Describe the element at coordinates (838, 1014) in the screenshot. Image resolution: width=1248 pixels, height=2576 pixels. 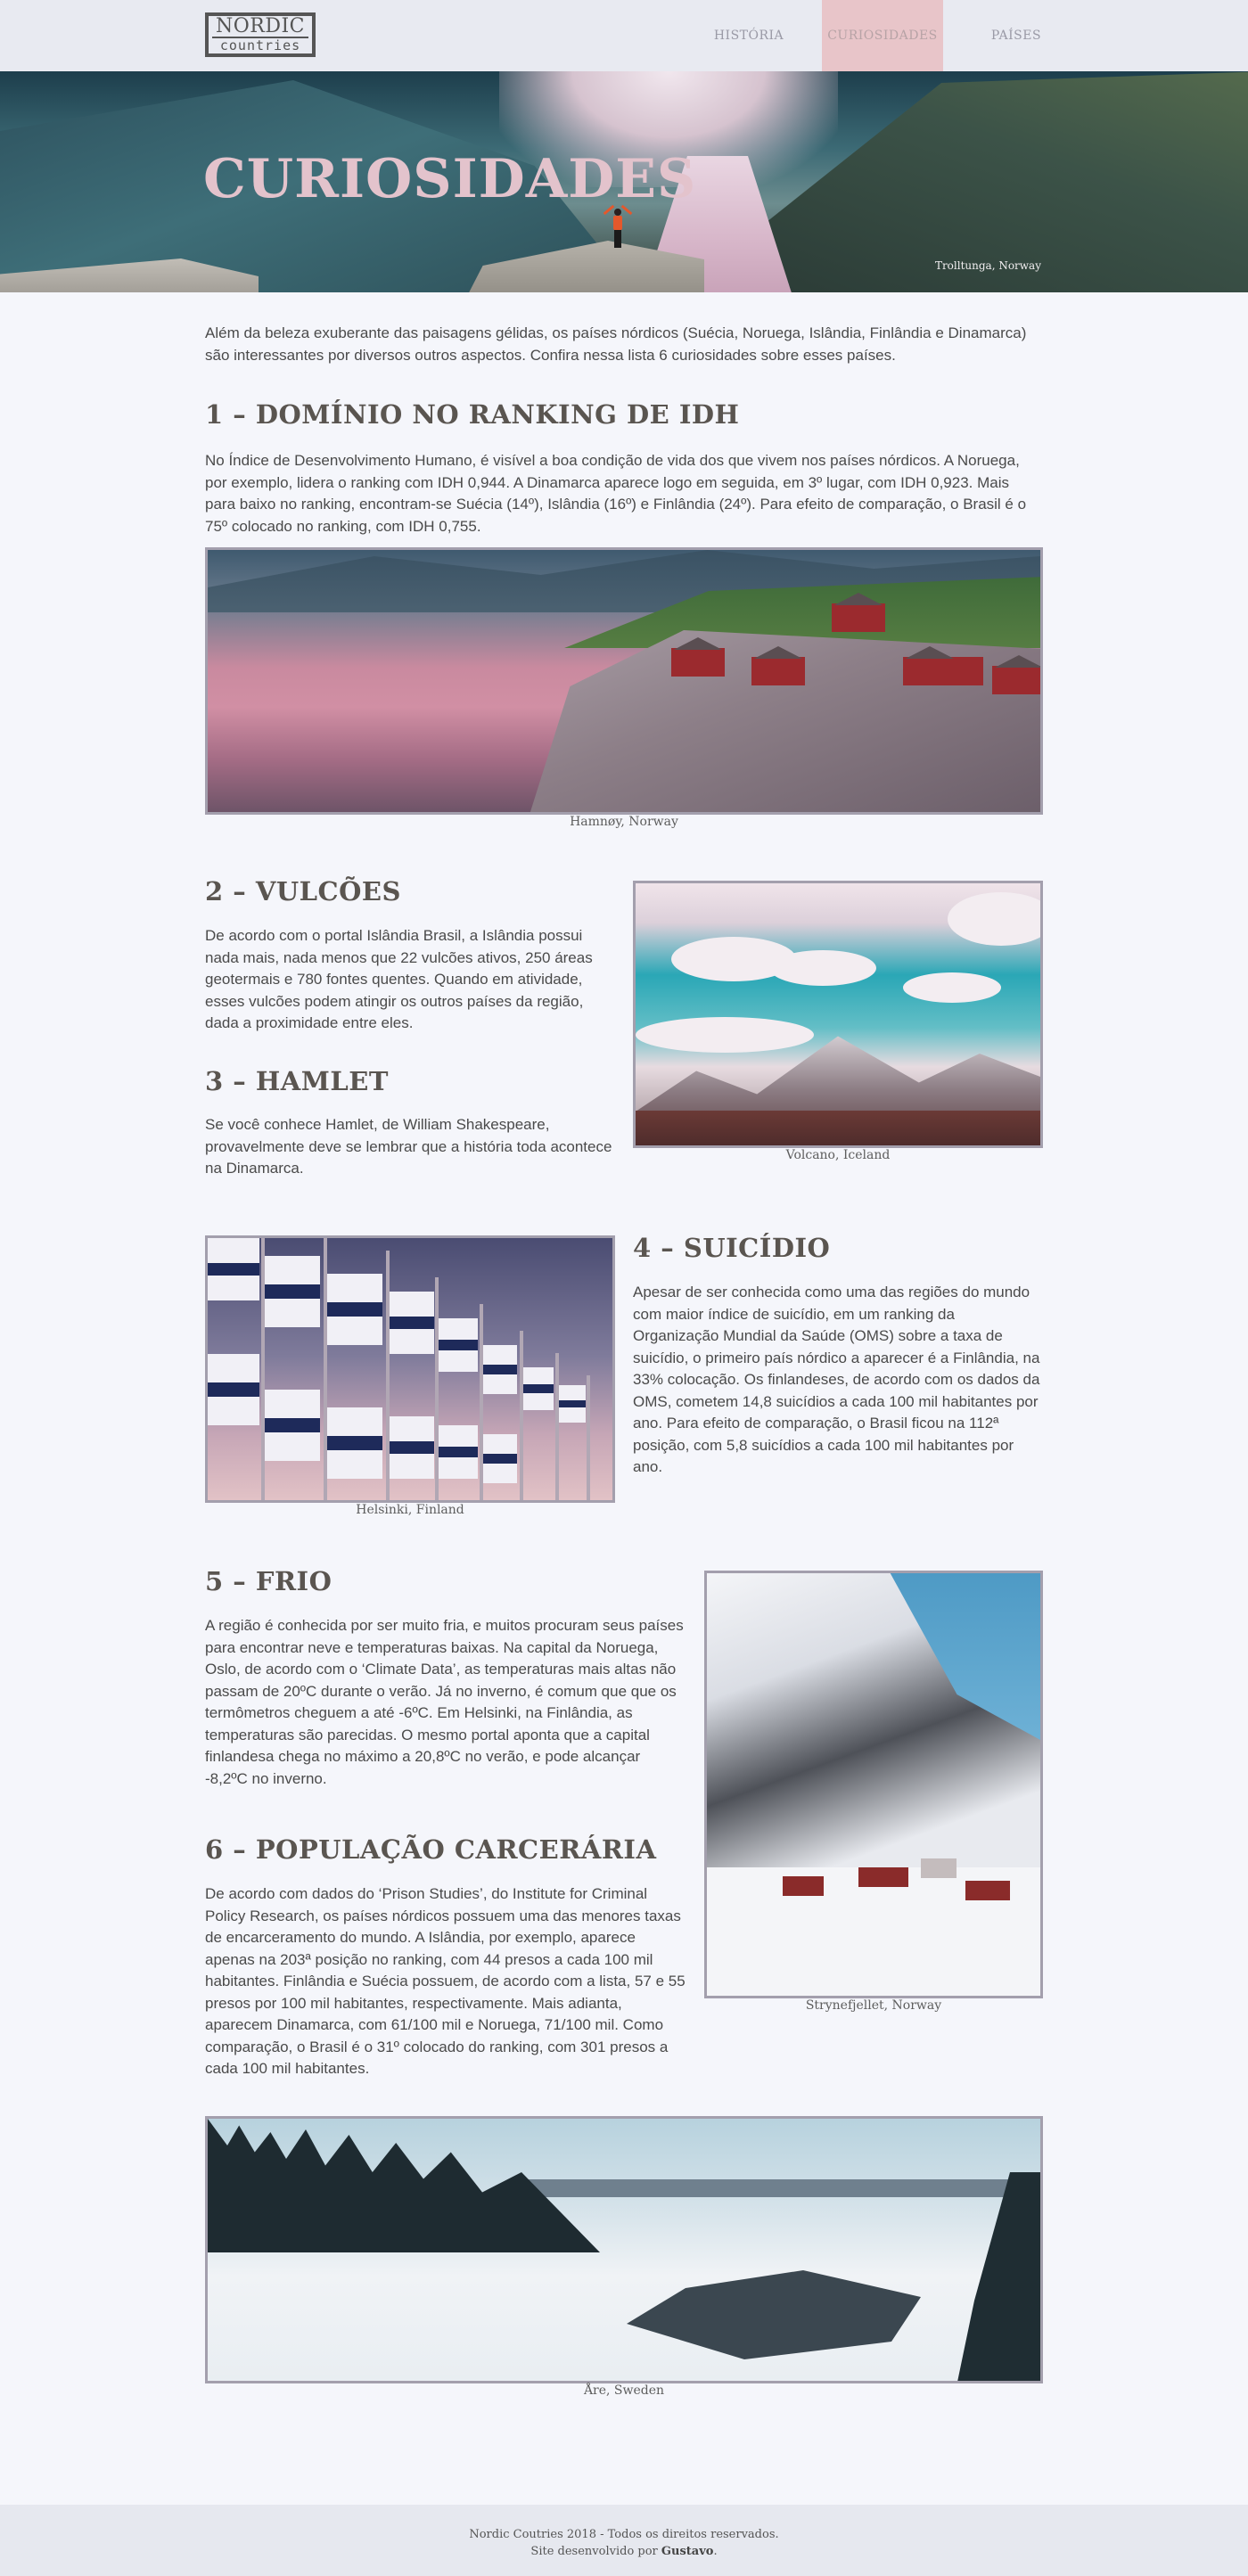
I see `image-volcano` at that location.